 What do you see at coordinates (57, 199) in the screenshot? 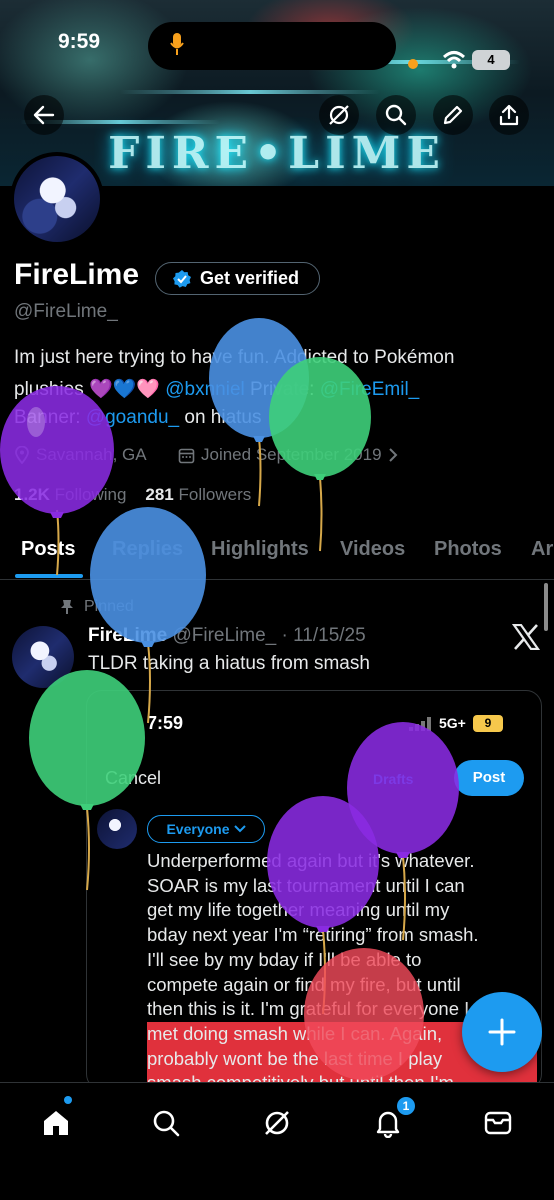
I see `profile-avatar` at bounding box center [57, 199].